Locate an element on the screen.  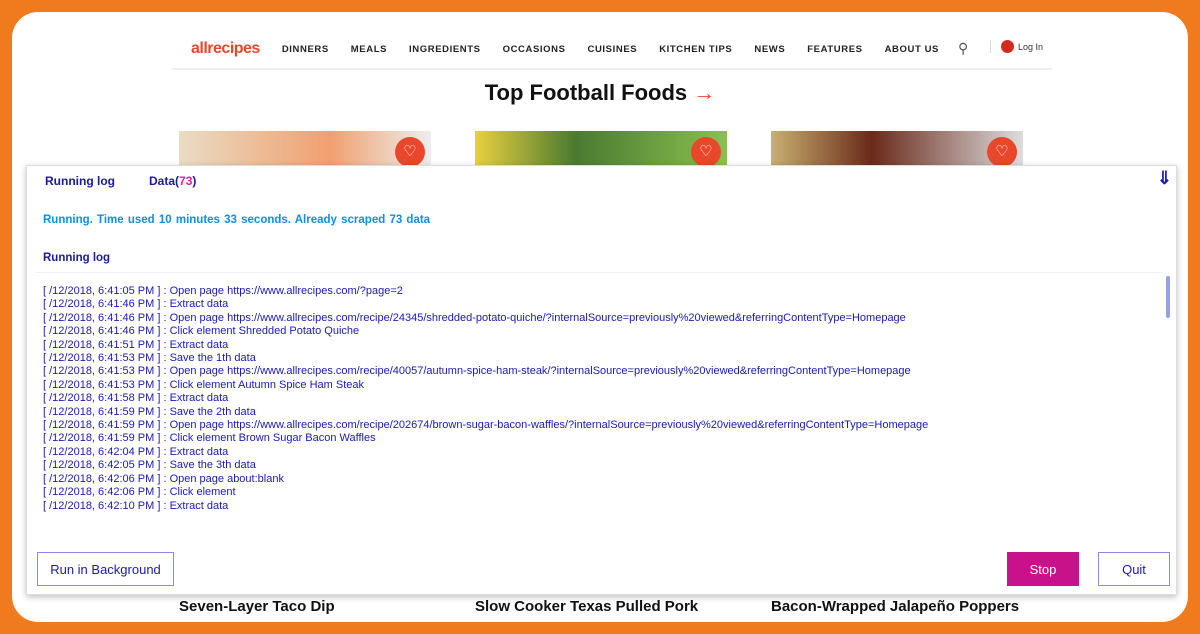
tab-data-paren: ) is located at coordinates (194, 181).